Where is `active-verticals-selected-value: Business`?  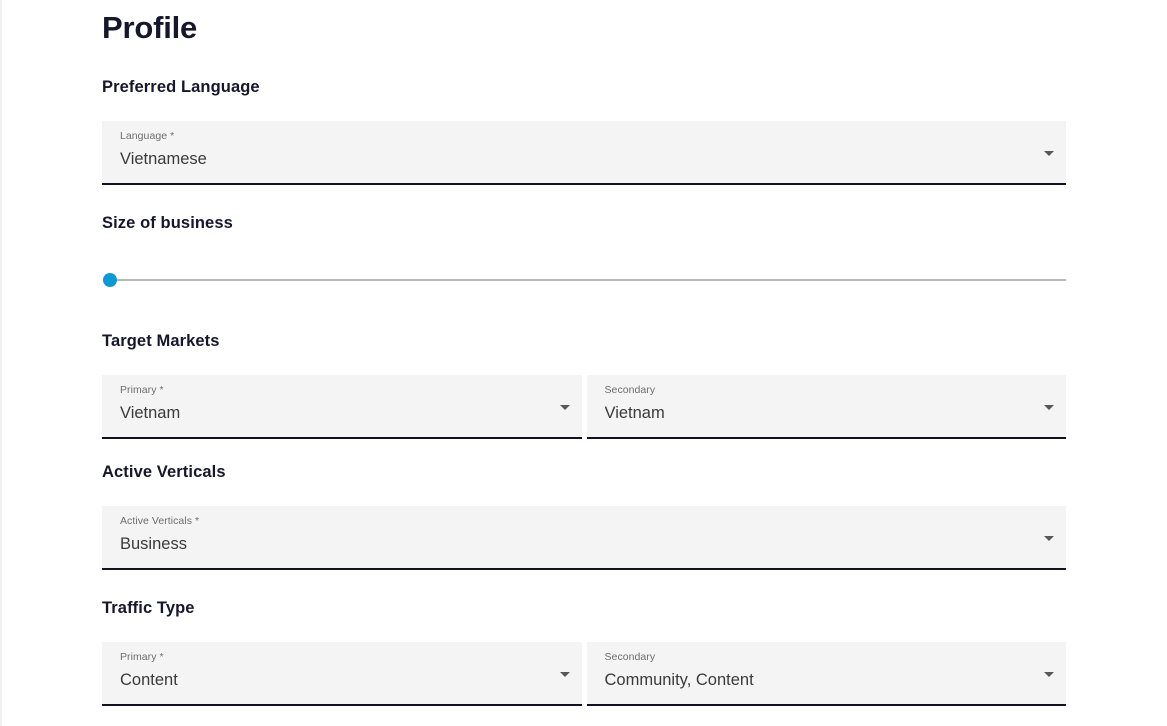
active-verticals-selected-value: Business is located at coordinates (153, 544).